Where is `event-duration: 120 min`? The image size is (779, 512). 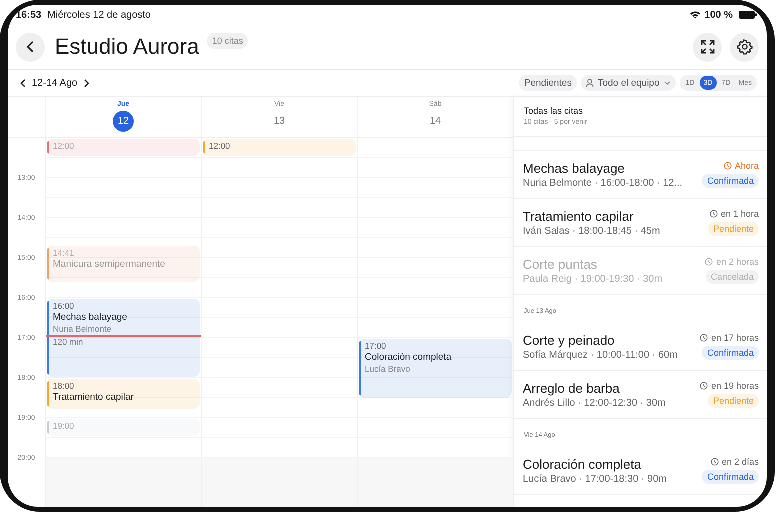
event-duration: 120 min is located at coordinates (68, 342).